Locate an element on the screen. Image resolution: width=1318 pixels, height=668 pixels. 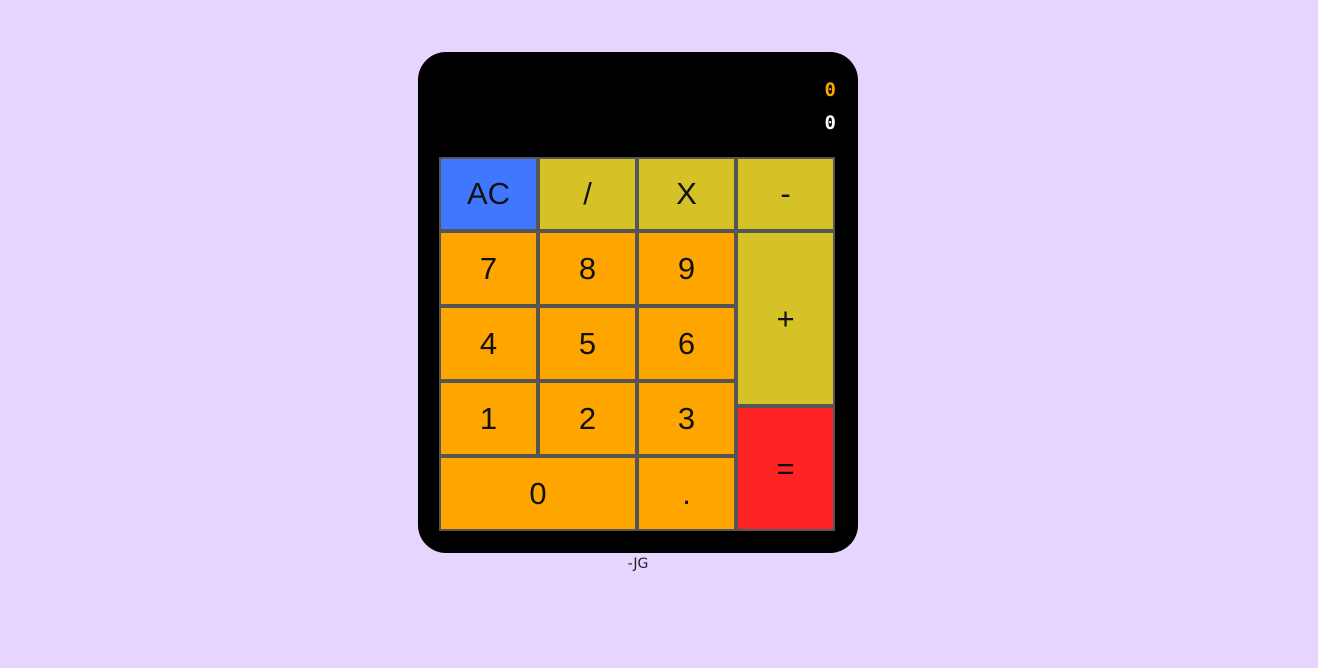
digit-3-button: 3 is located at coordinates (686, 418).